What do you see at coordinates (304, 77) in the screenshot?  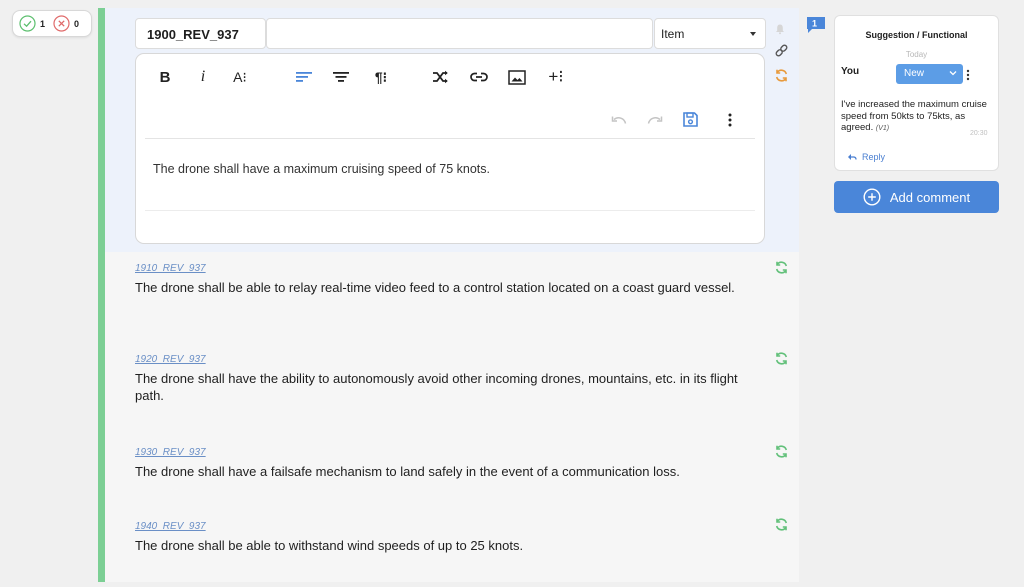 I see `align-left-icon` at bounding box center [304, 77].